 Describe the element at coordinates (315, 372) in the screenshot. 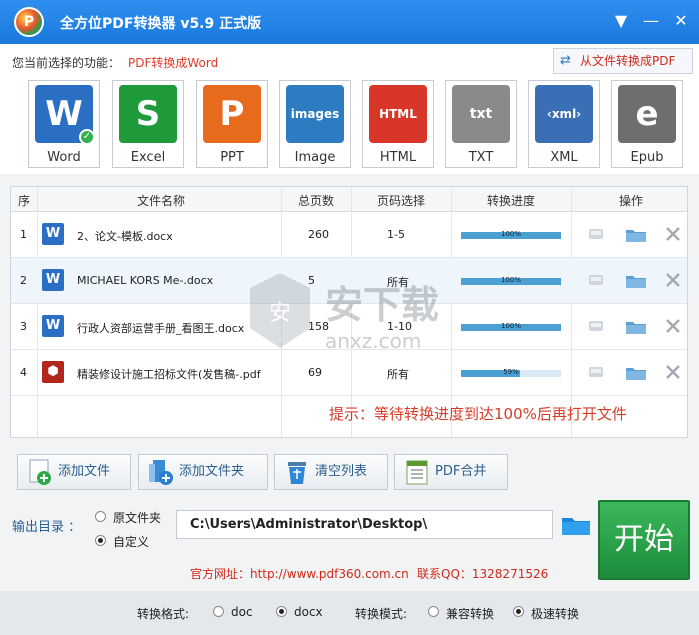

I see `row-page-count: 69` at that location.